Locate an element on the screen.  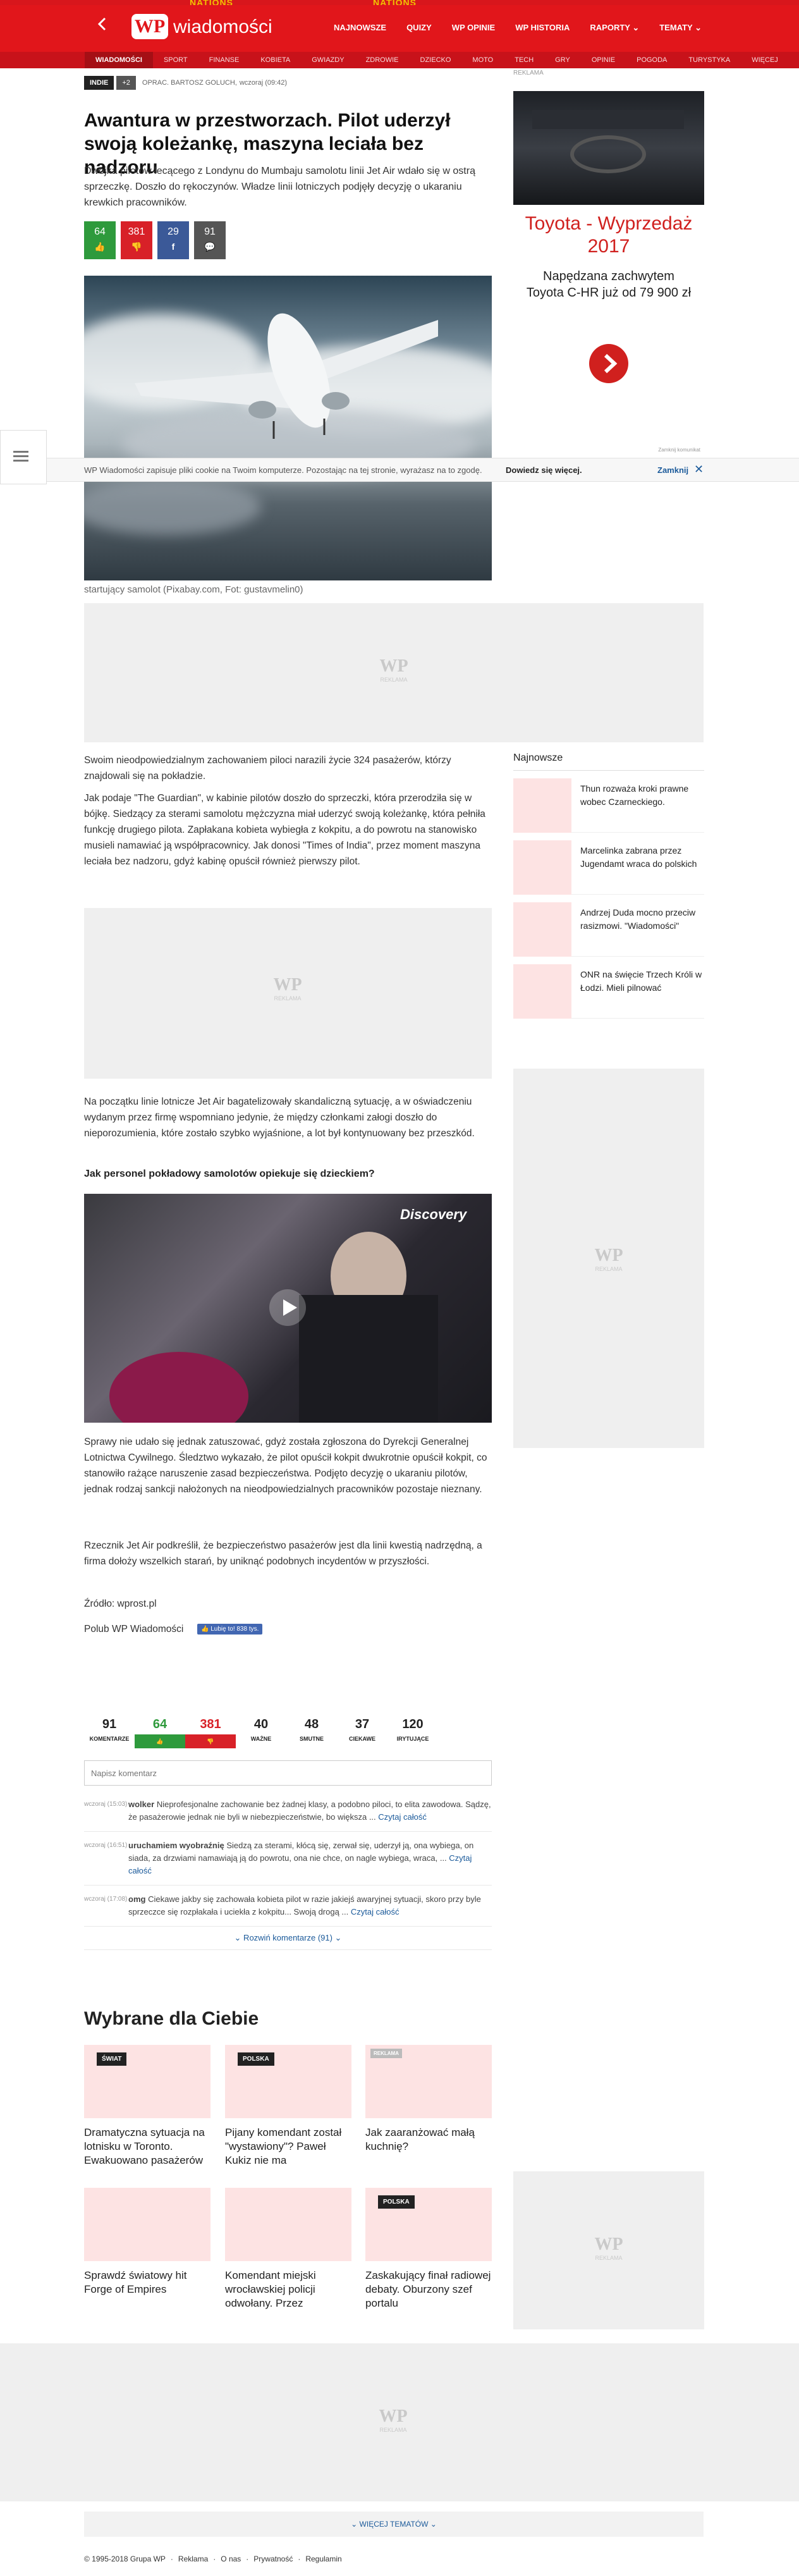
reaction-comments: 91 KOMENTARZE is located at coordinates (109, 1731).